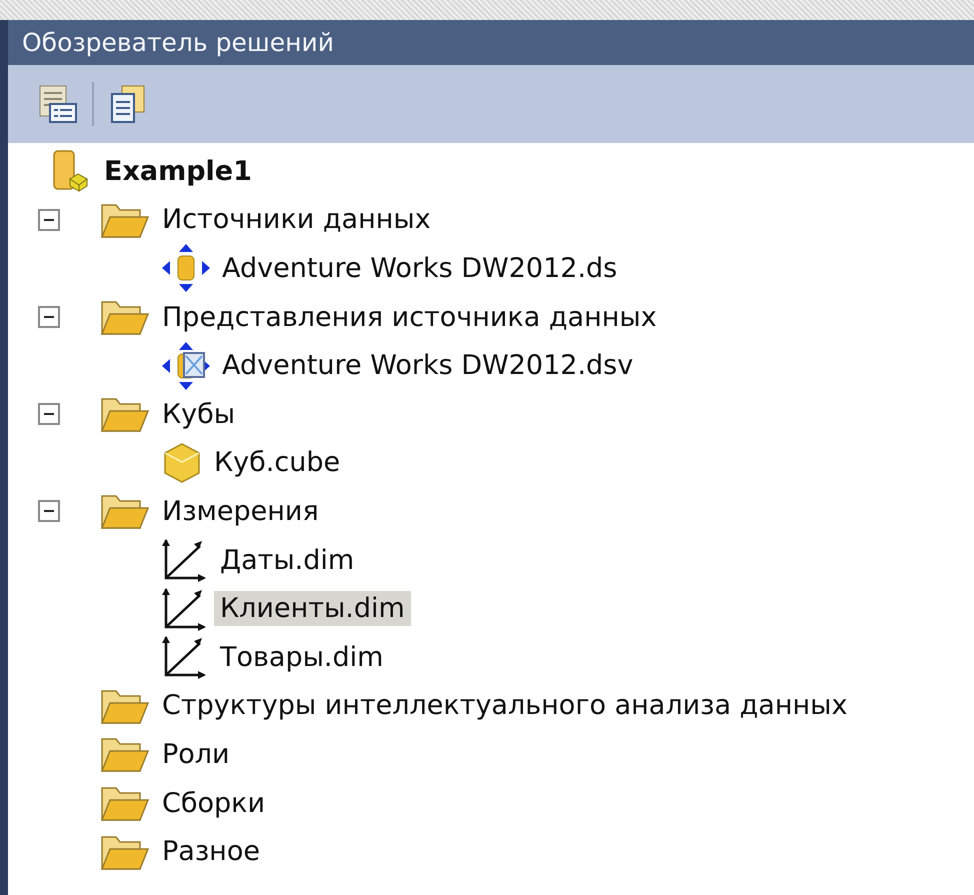 The image size is (974, 895). Describe the element at coordinates (214, 803) in the screenshot. I see `tree-item: Сборки` at that location.